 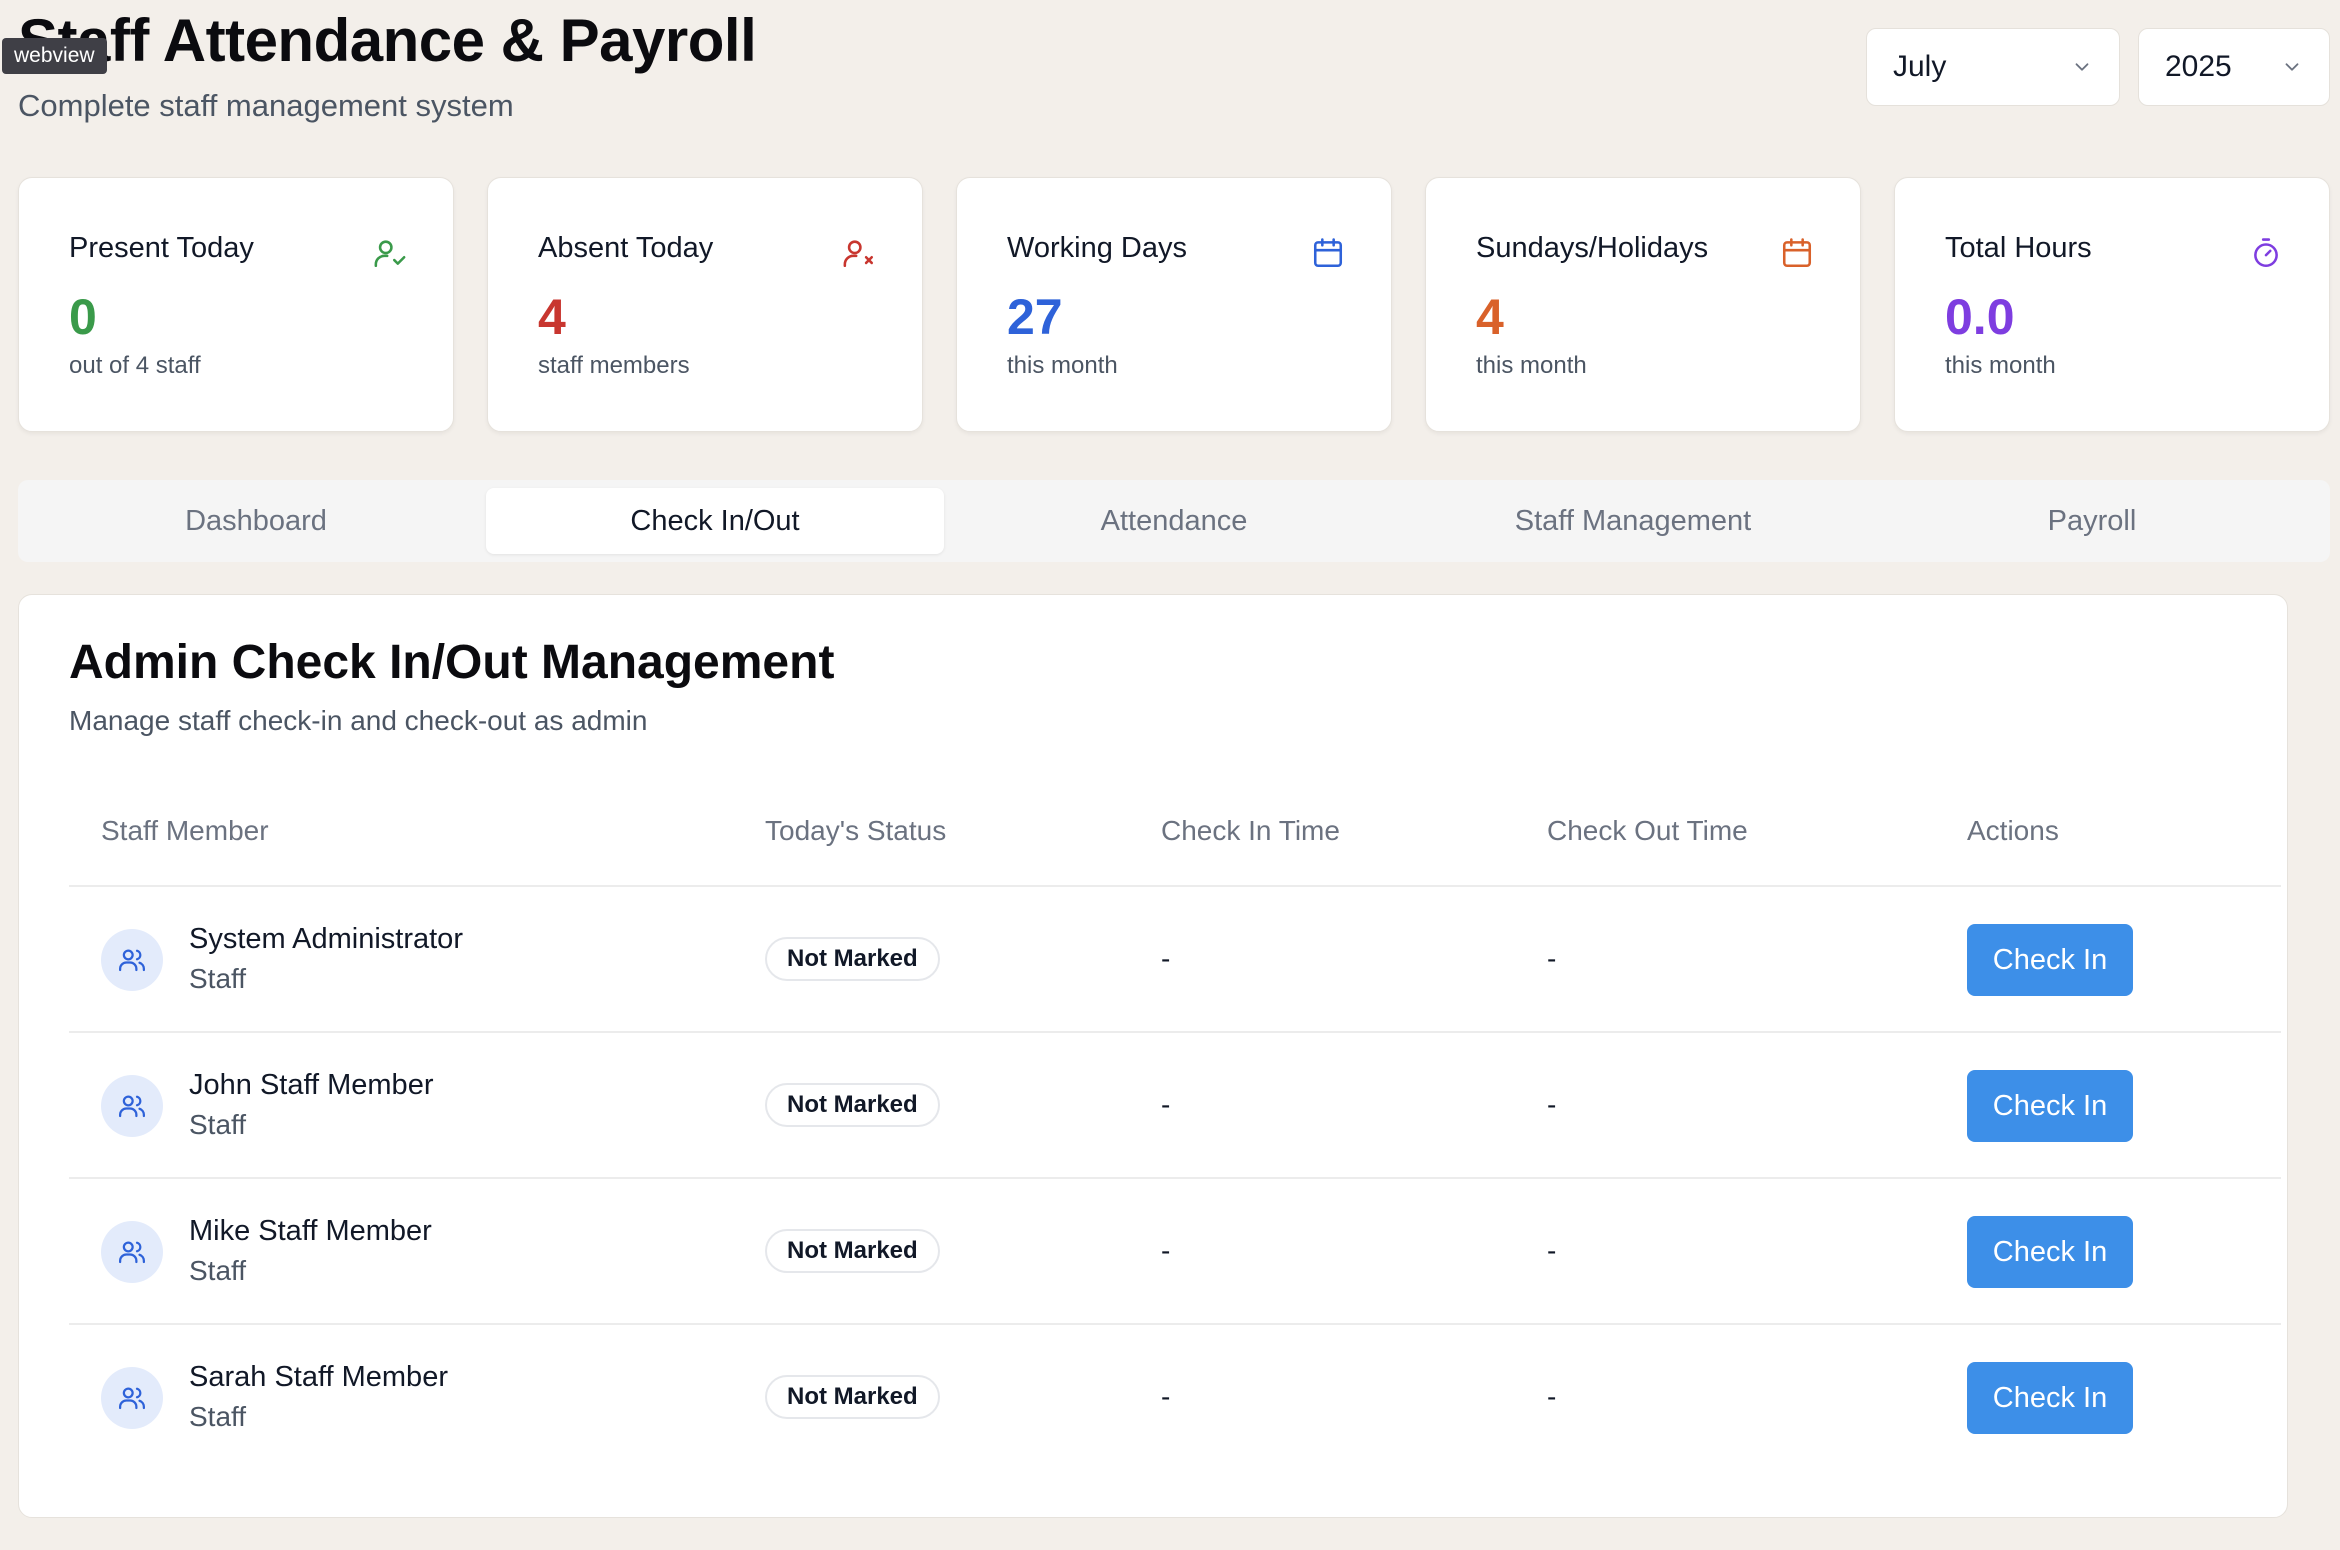 What do you see at coordinates (390, 254) in the screenshot?
I see `user-check-icon` at bounding box center [390, 254].